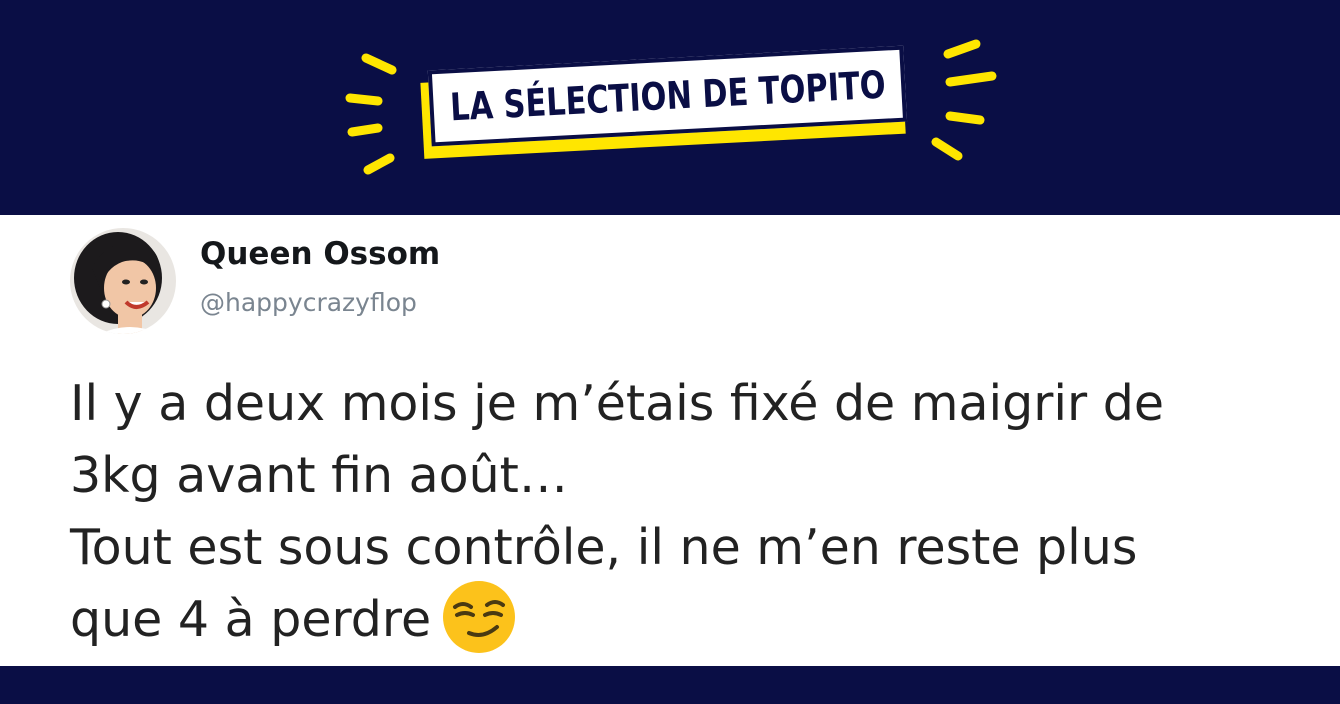 The width and height of the screenshot is (1340, 704). I want to click on badge-title: LA SÉLECTION DE TOPITO, so click(667, 96).